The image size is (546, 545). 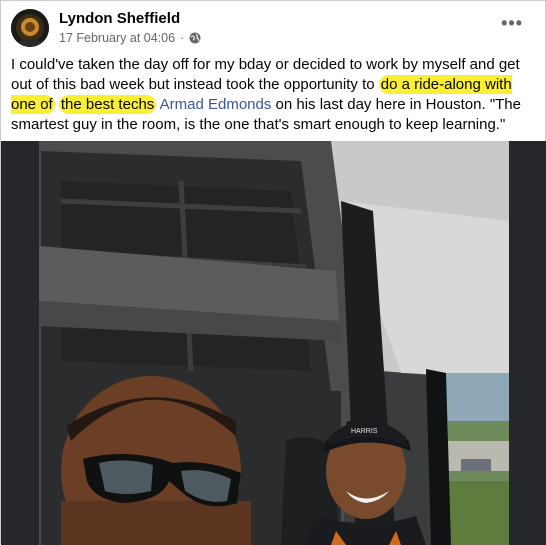 What do you see at coordinates (107, 104) in the screenshot?
I see `highlighted-text-2: the best techs` at bounding box center [107, 104].